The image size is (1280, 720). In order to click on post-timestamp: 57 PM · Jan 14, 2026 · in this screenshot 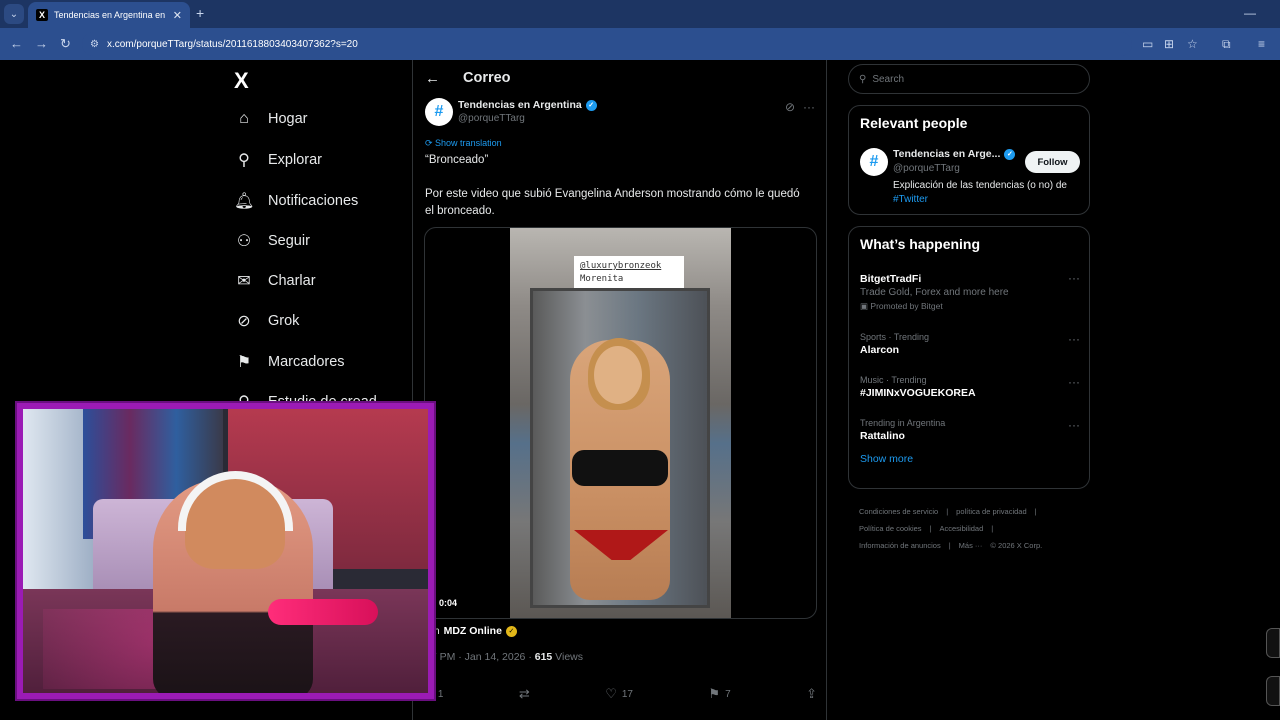, I will do `click(480, 657)`.